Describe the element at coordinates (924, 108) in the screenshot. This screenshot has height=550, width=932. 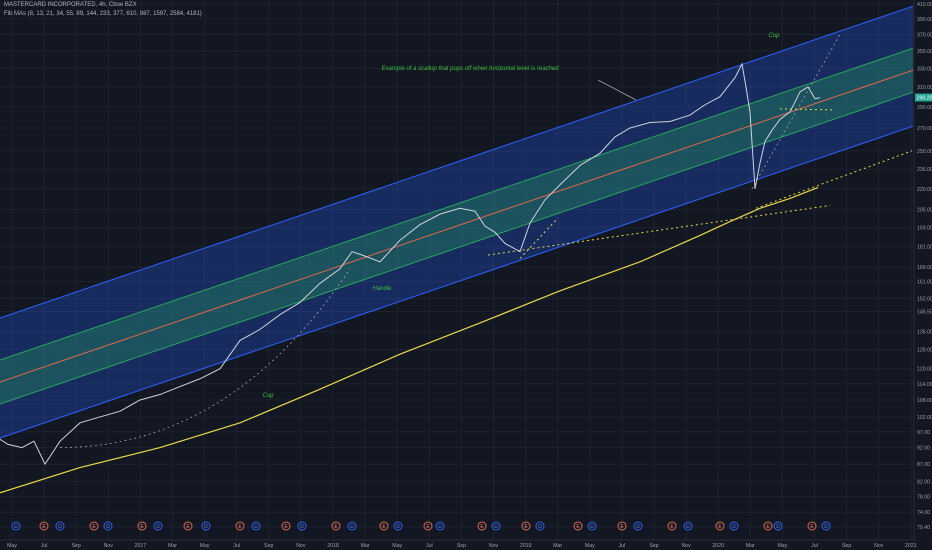
I see `price-tick-label: 290.00` at that location.